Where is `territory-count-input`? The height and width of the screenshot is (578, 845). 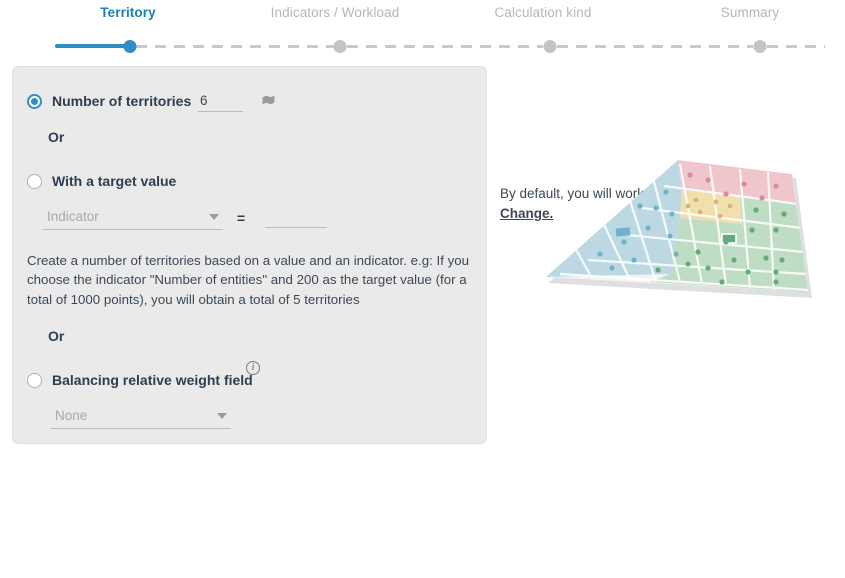 territory-count-input is located at coordinates (220, 102).